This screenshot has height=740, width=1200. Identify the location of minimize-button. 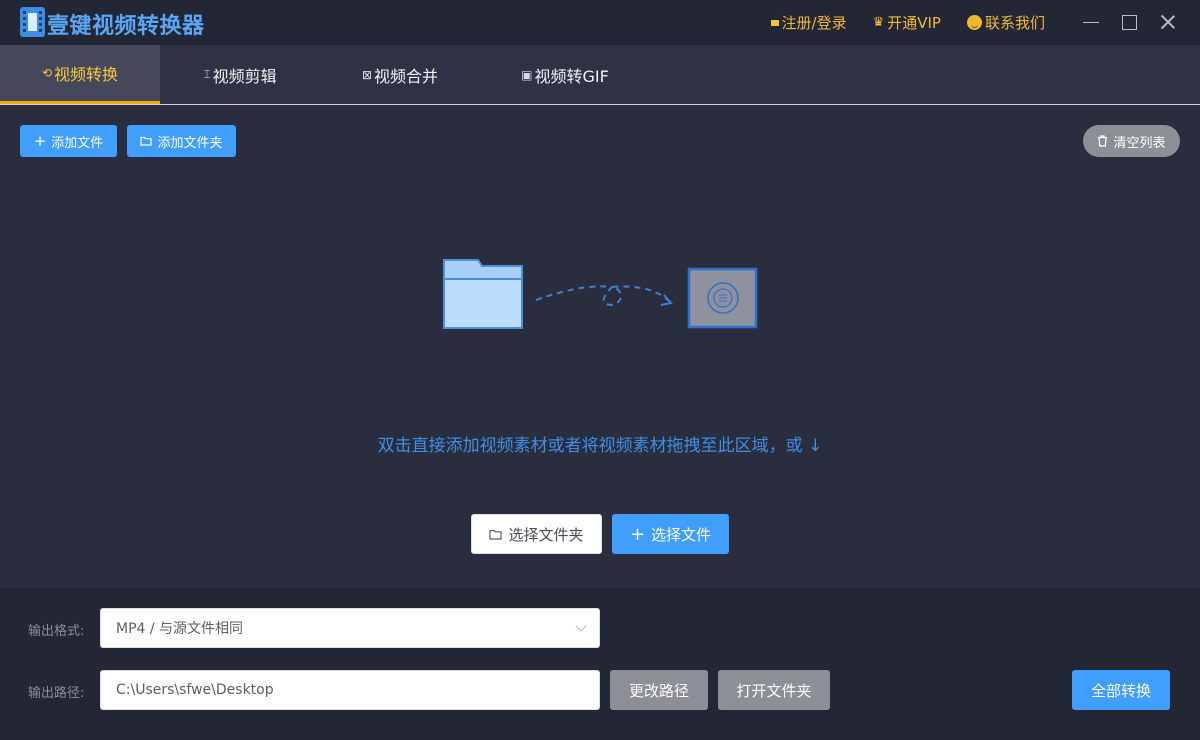
(1091, 22).